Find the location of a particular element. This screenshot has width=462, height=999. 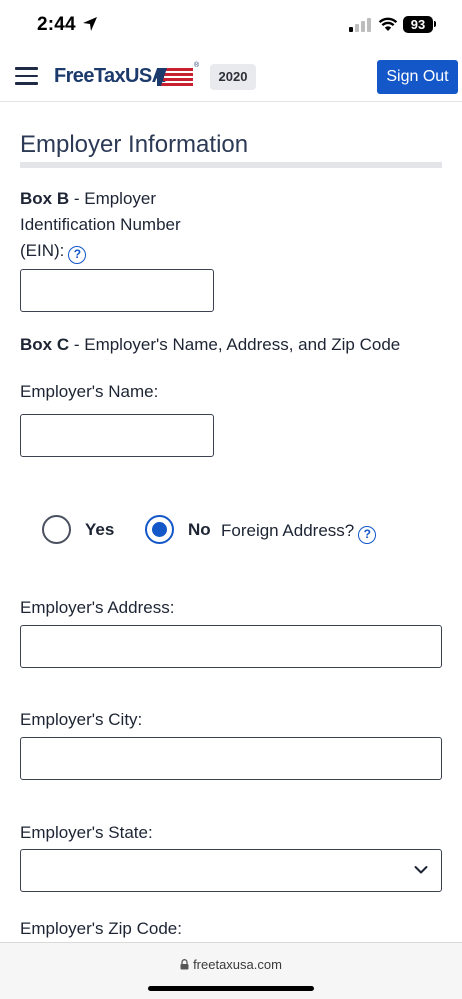

box-b-line1: - Employer is located at coordinates (113, 198).